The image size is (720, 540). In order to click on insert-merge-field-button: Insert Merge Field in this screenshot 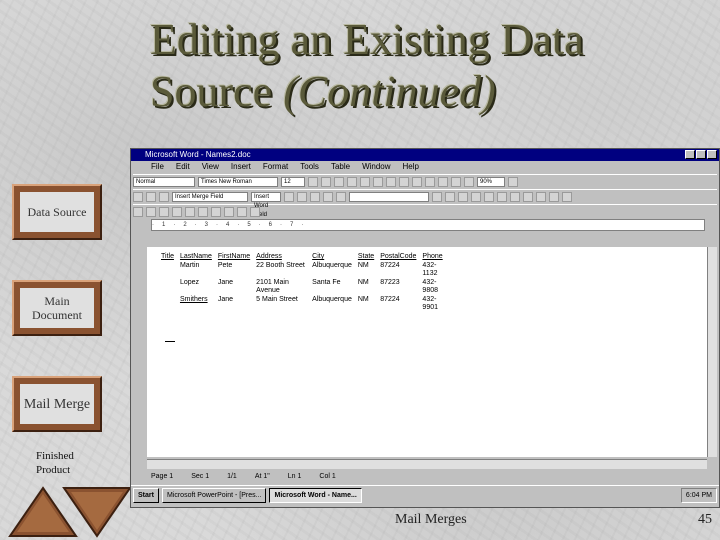, I will do `click(210, 196)`.